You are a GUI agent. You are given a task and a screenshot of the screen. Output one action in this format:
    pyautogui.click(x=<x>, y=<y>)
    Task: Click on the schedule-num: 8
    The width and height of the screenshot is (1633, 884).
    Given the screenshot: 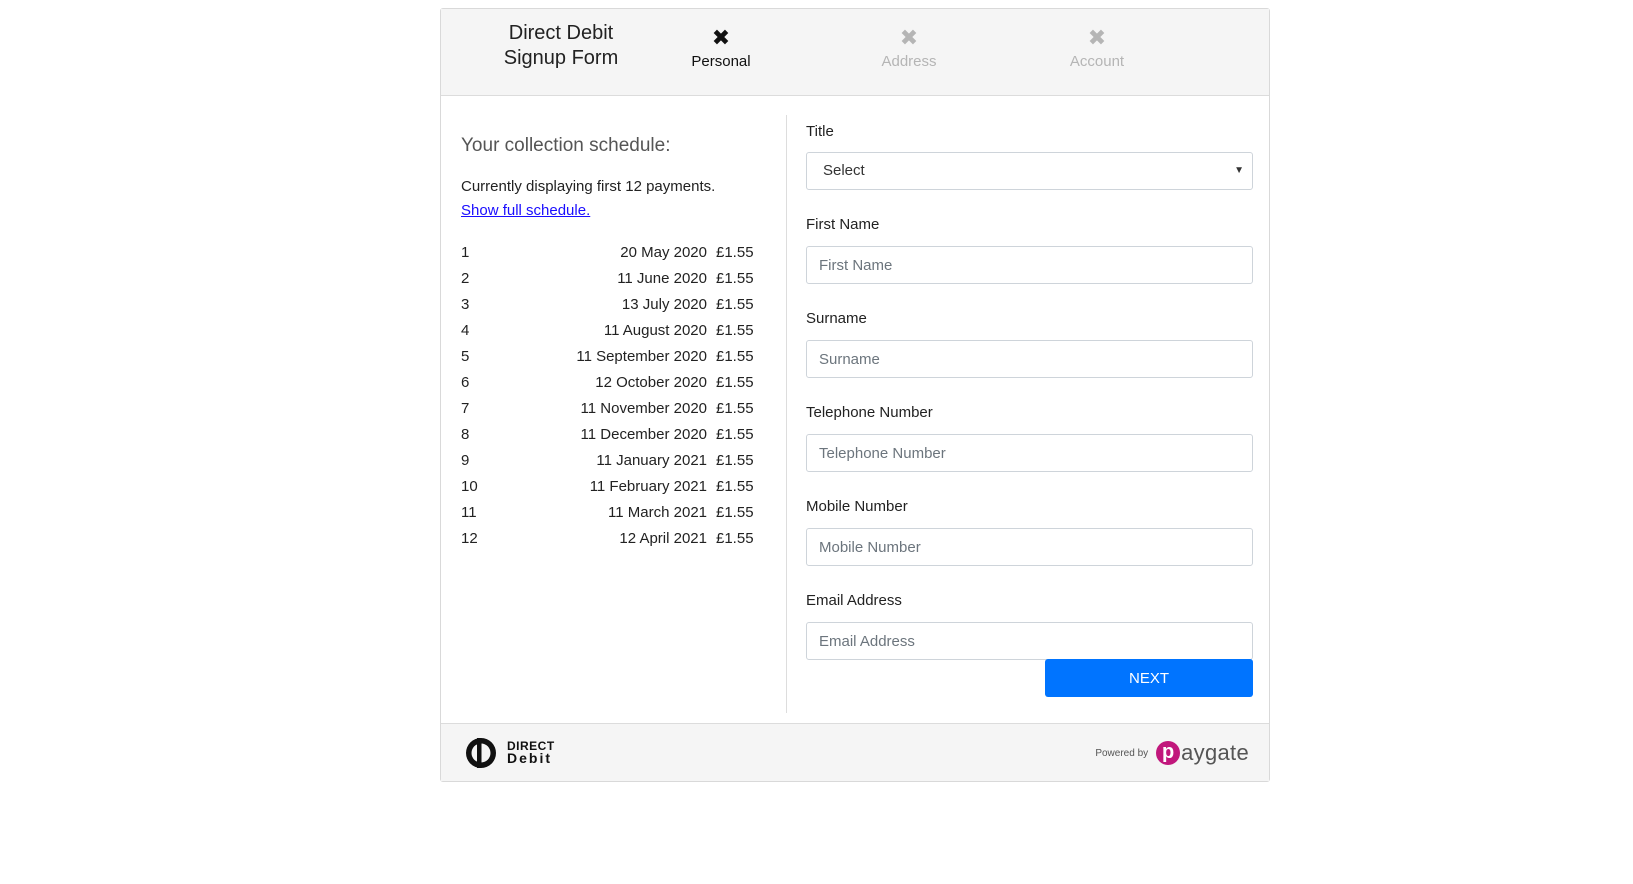 What is the action you would take?
    pyautogui.click(x=465, y=434)
    